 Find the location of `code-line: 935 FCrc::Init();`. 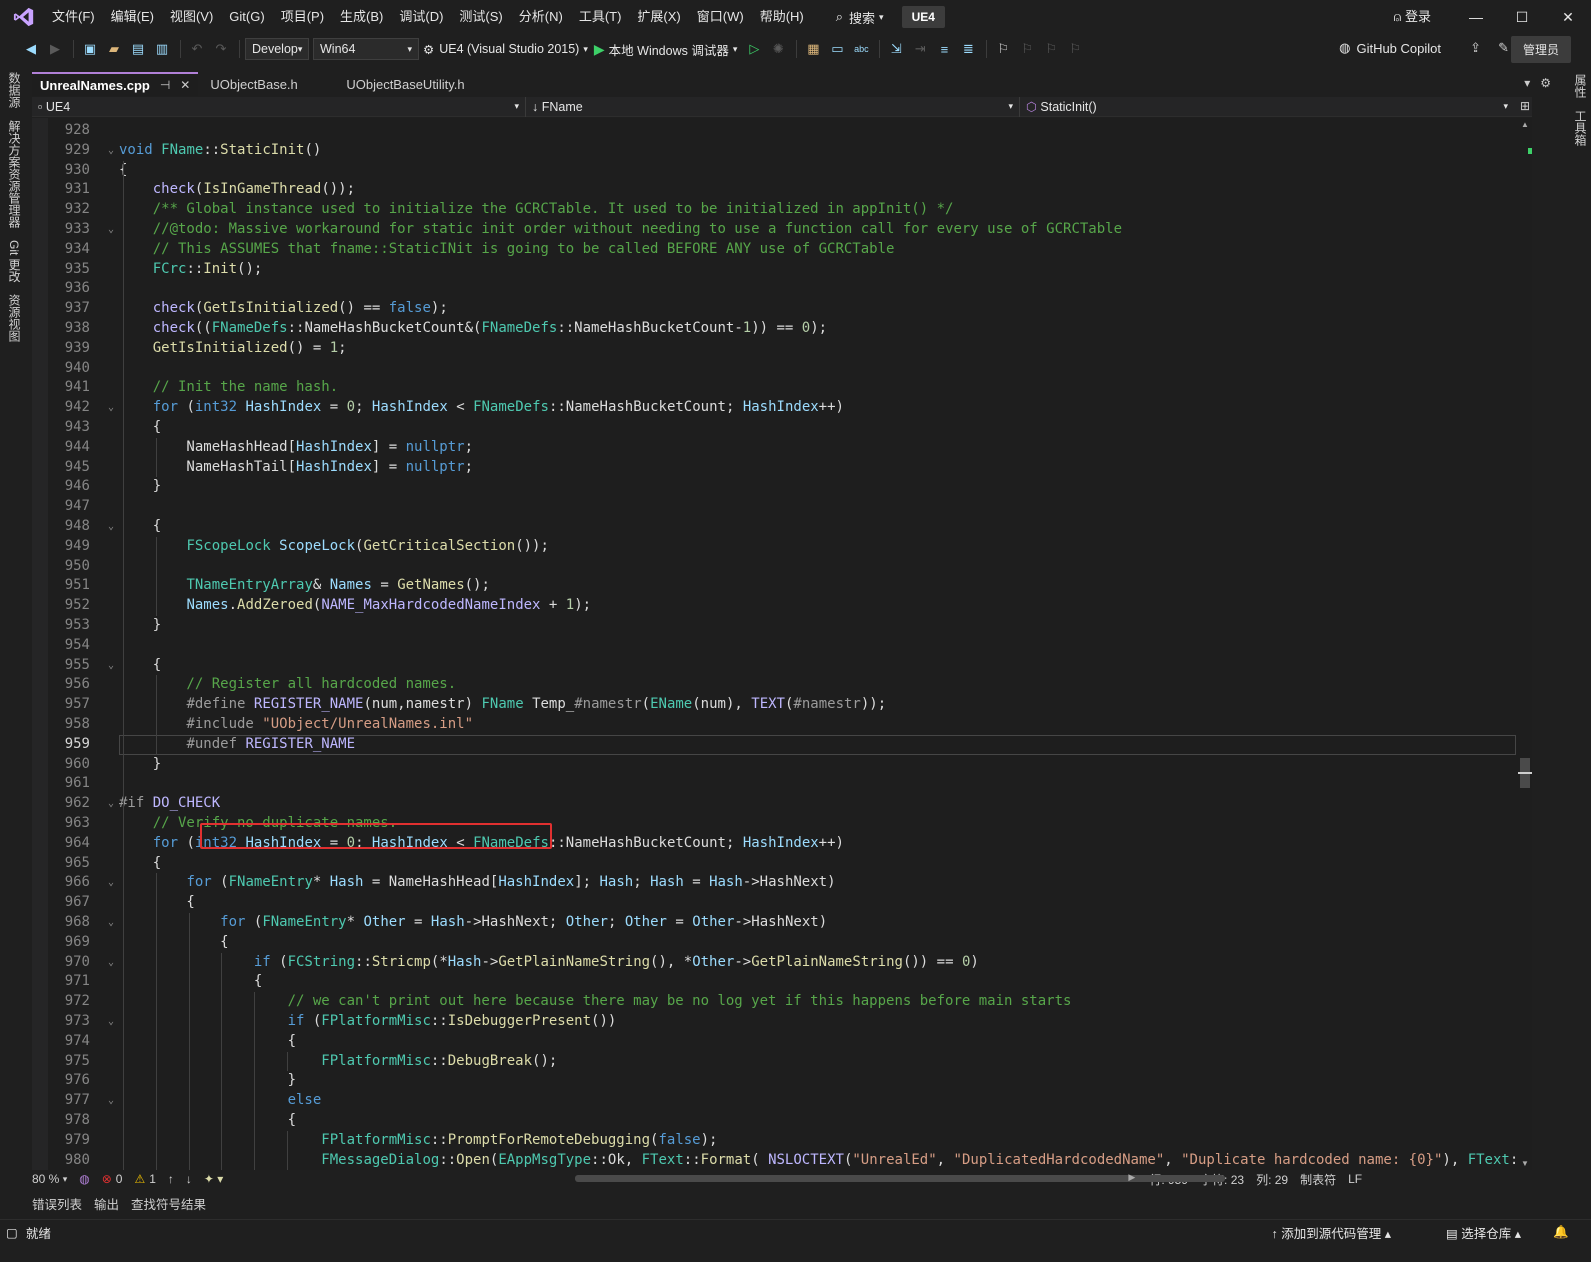

code-line: 935 FCrc::Init(); is located at coordinates (775, 270).